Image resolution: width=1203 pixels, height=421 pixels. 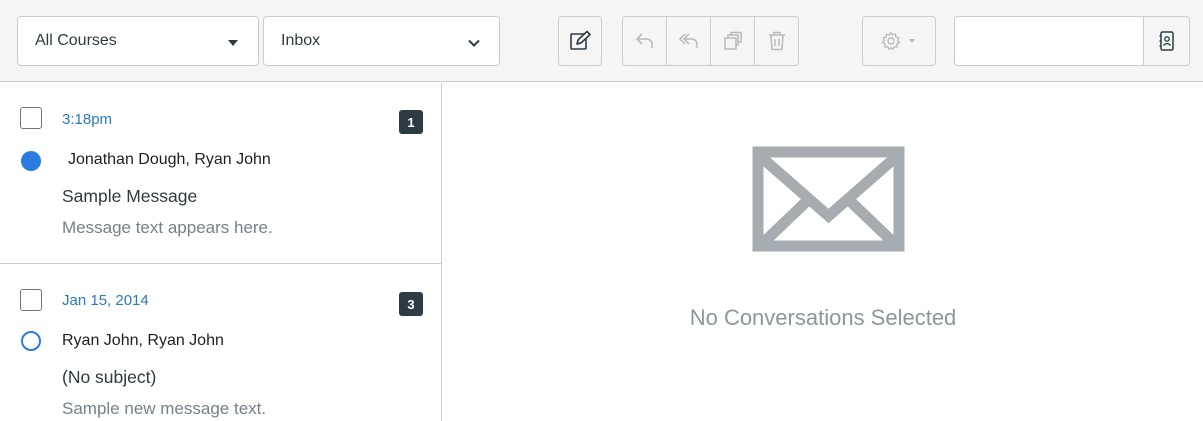 I want to click on read-indicator-icon, so click(x=31, y=341).